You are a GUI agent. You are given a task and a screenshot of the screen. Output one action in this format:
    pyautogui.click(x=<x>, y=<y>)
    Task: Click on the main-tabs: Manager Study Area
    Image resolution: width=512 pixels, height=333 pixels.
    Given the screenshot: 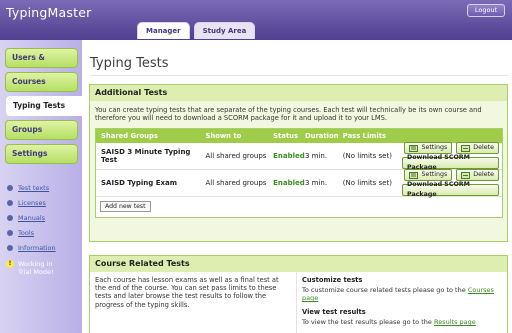 What is the action you would take?
    pyautogui.click(x=196, y=30)
    